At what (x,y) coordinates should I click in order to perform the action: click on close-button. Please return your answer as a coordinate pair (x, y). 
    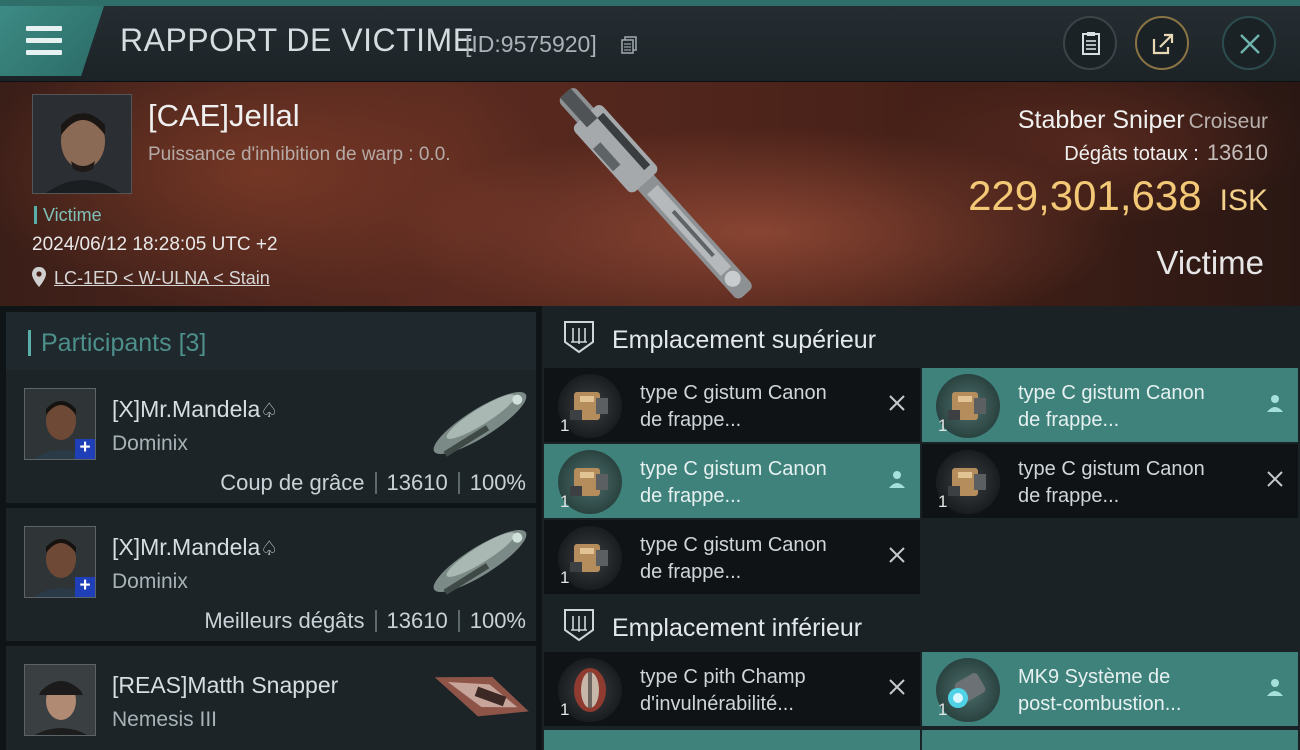
    Looking at the image, I should click on (1249, 43).